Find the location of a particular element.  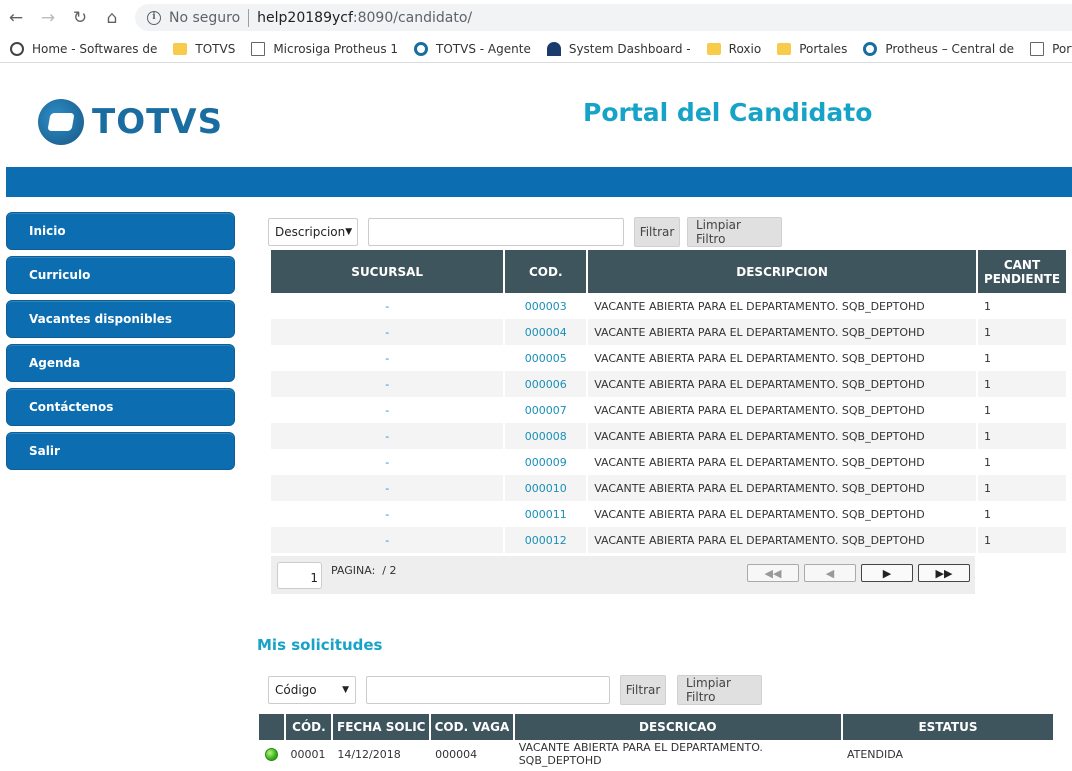

column-header-cant-pendiente: CANT PENDIENTE is located at coordinates (1021, 271).